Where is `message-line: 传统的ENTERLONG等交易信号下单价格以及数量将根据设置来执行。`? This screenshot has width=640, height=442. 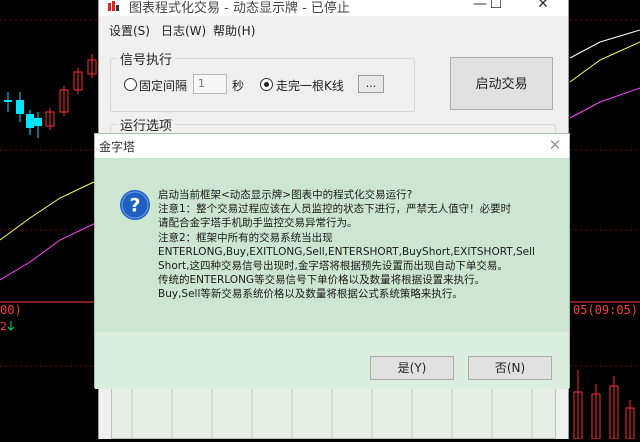
message-line: 传统的ENTERLONG等交易信号下单价格以及数量将根据设置来执行。 is located at coordinates (322, 280).